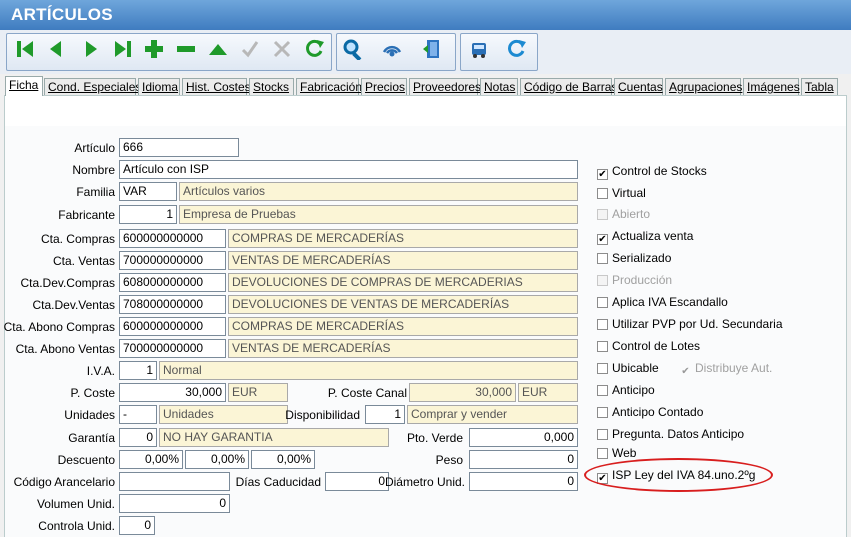 This screenshot has height=537, width=851. What do you see at coordinates (634, 280) in the screenshot?
I see `checkbox-produccion: Producción` at bounding box center [634, 280].